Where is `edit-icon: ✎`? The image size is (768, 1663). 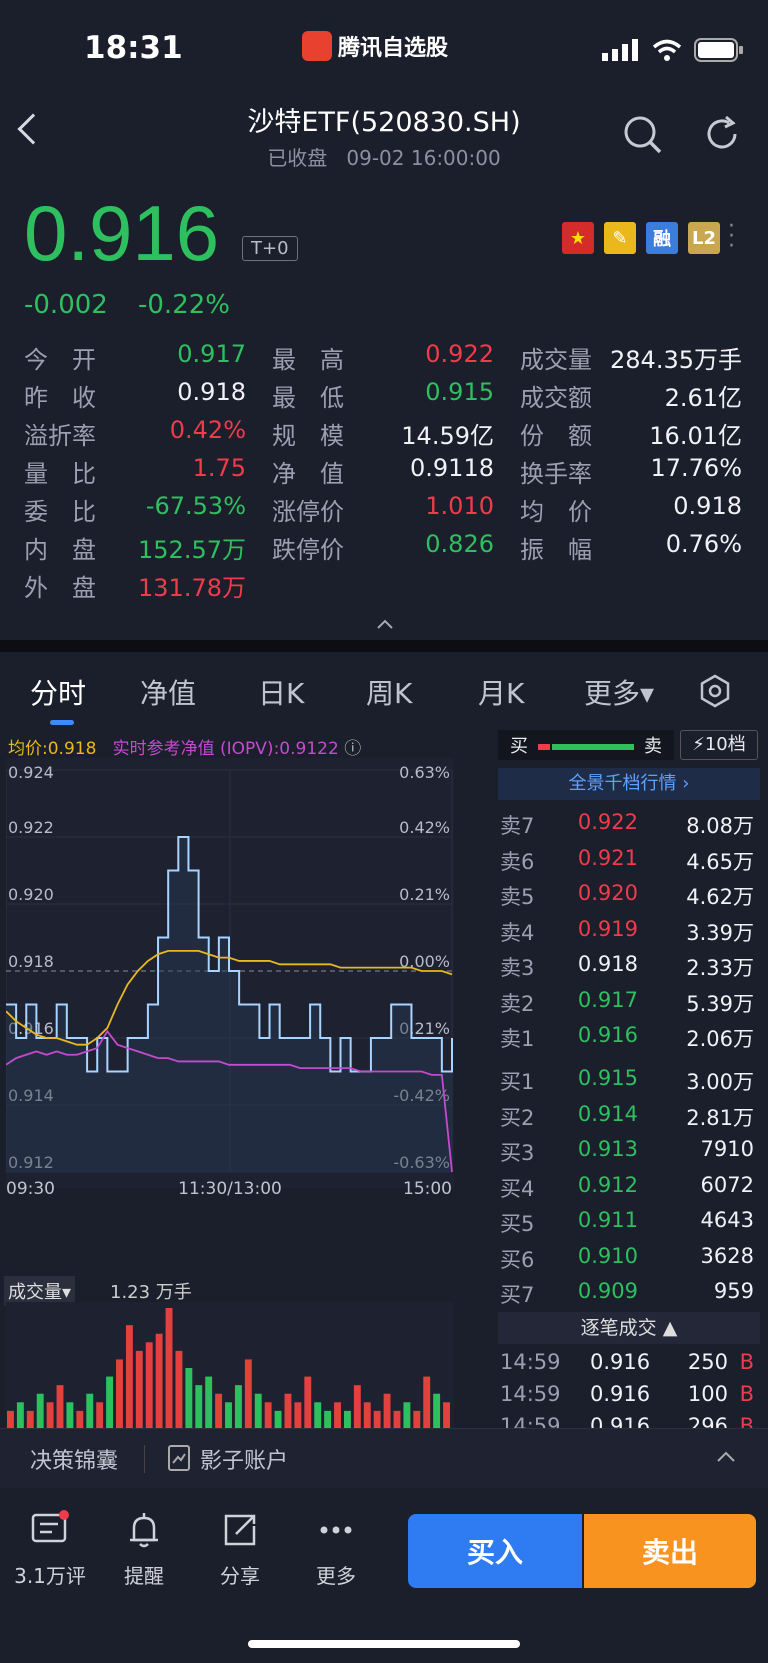 edit-icon: ✎ is located at coordinates (620, 238).